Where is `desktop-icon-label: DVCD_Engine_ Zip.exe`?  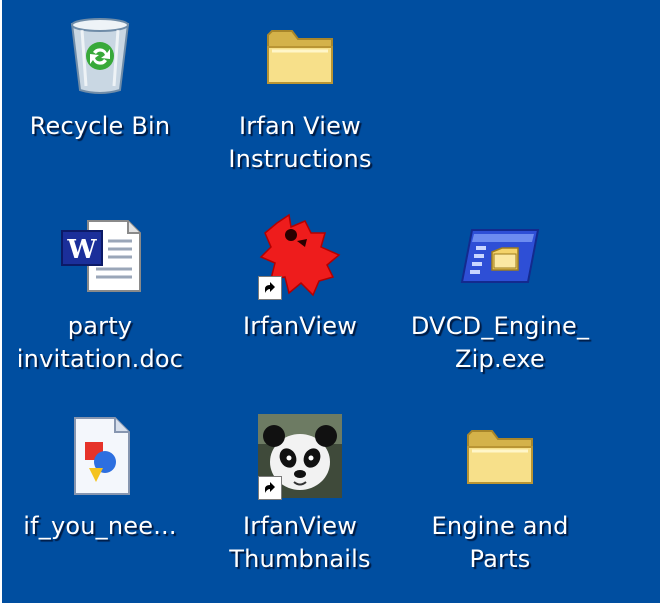
desktop-icon-label: DVCD_Engine_ Zip.exe is located at coordinates (500, 342).